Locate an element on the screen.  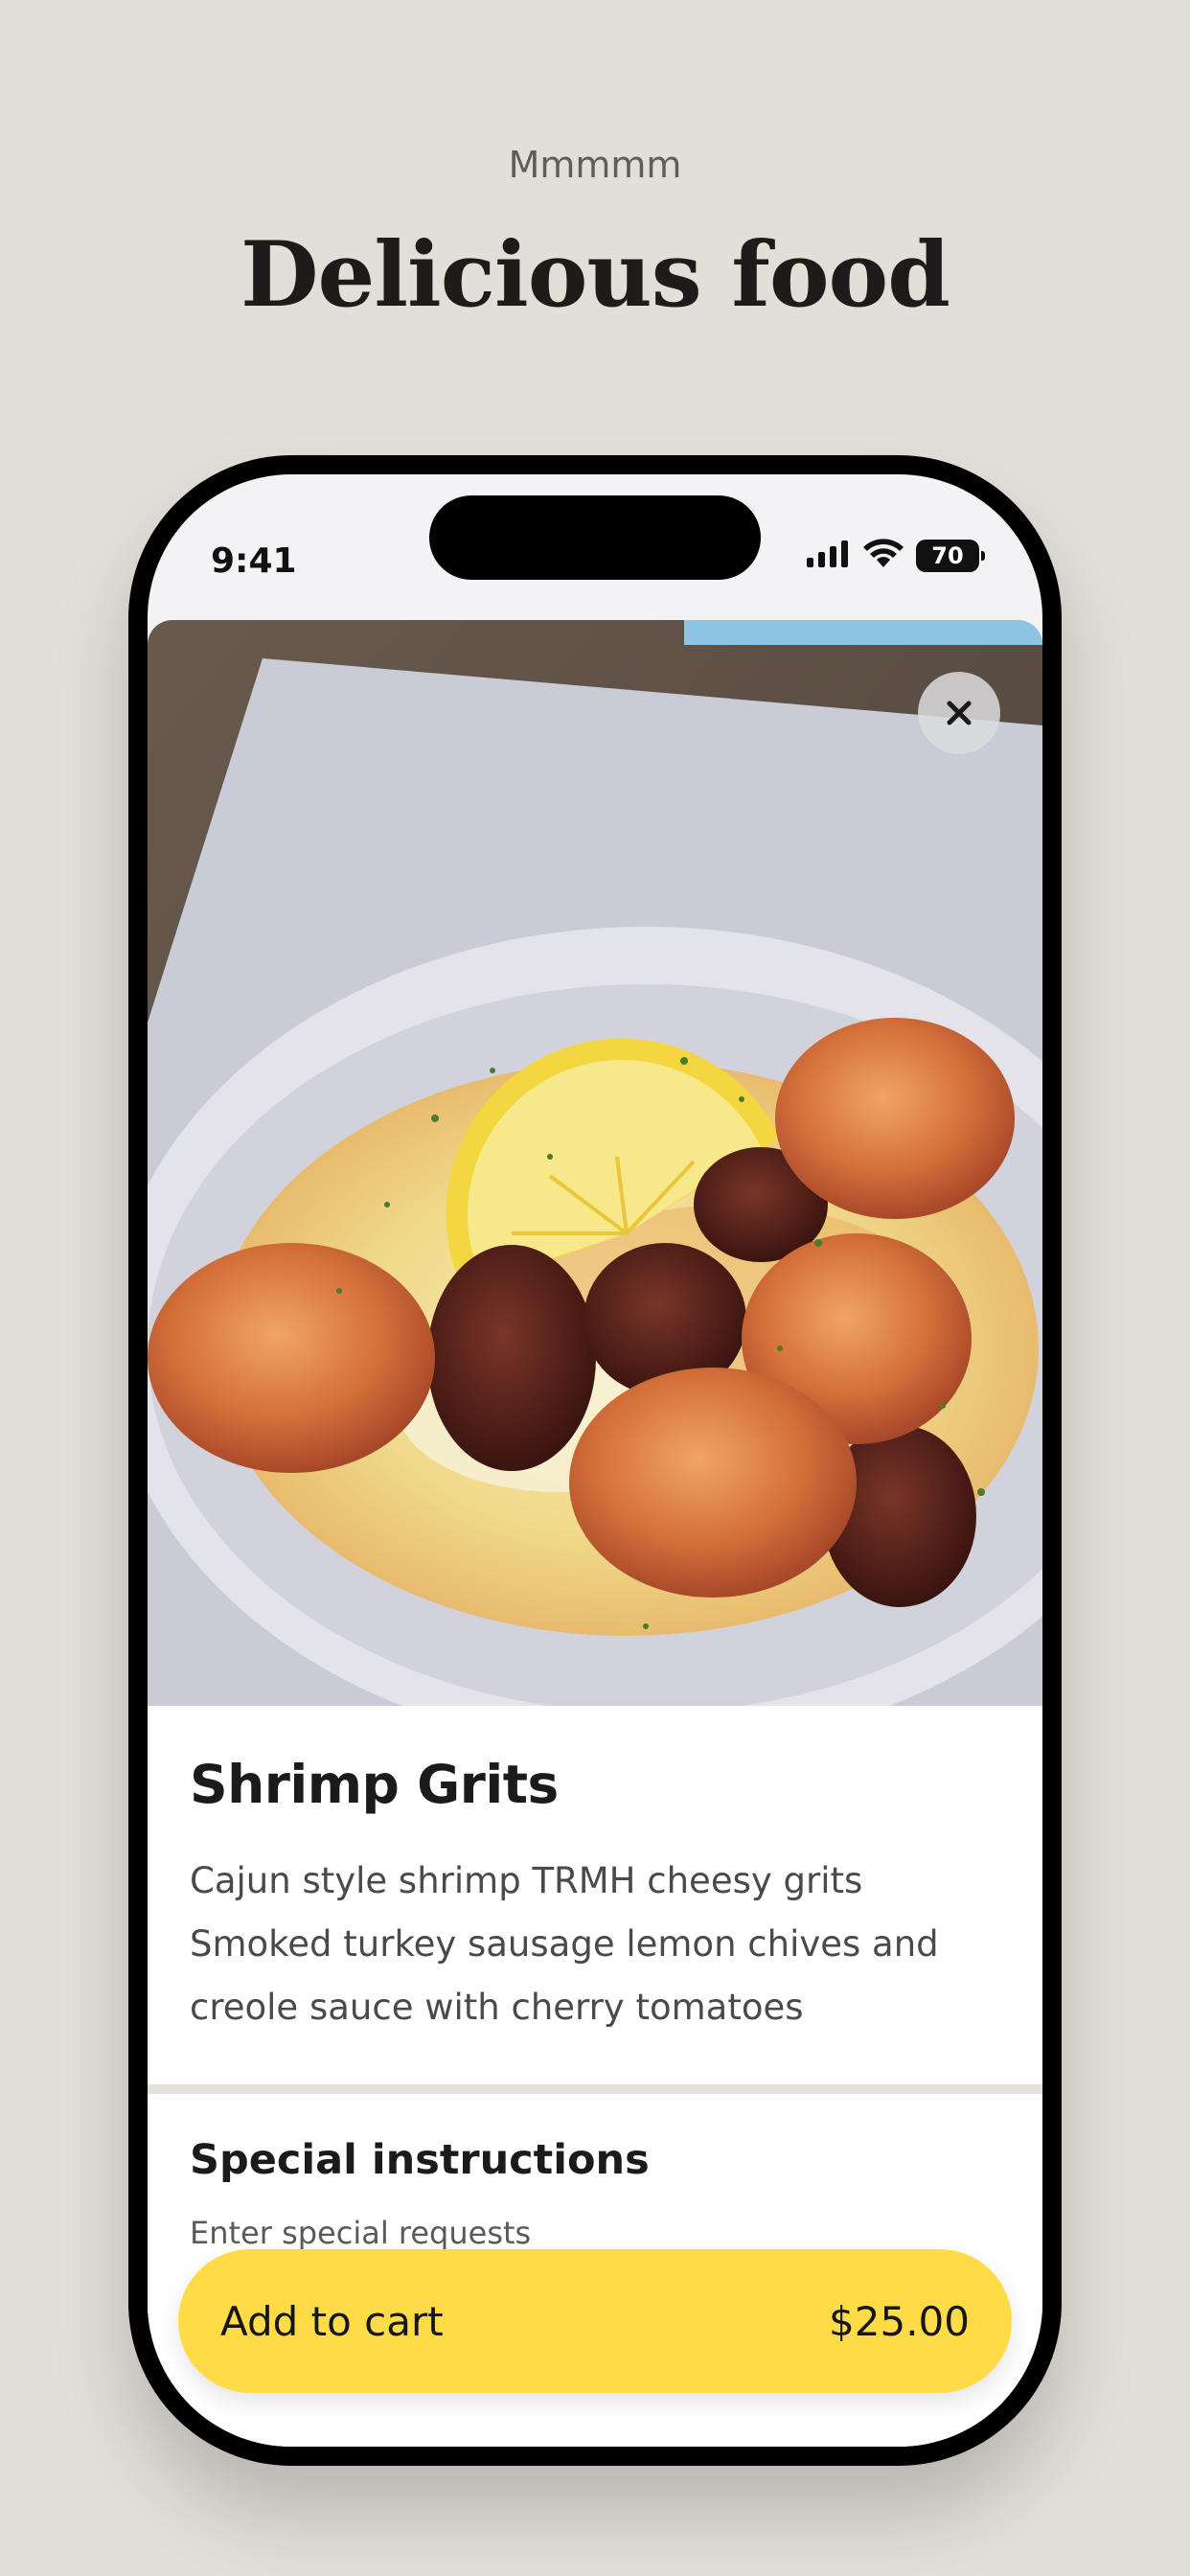
promo-eyebrow: Mmmmm is located at coordinates (595, 165).